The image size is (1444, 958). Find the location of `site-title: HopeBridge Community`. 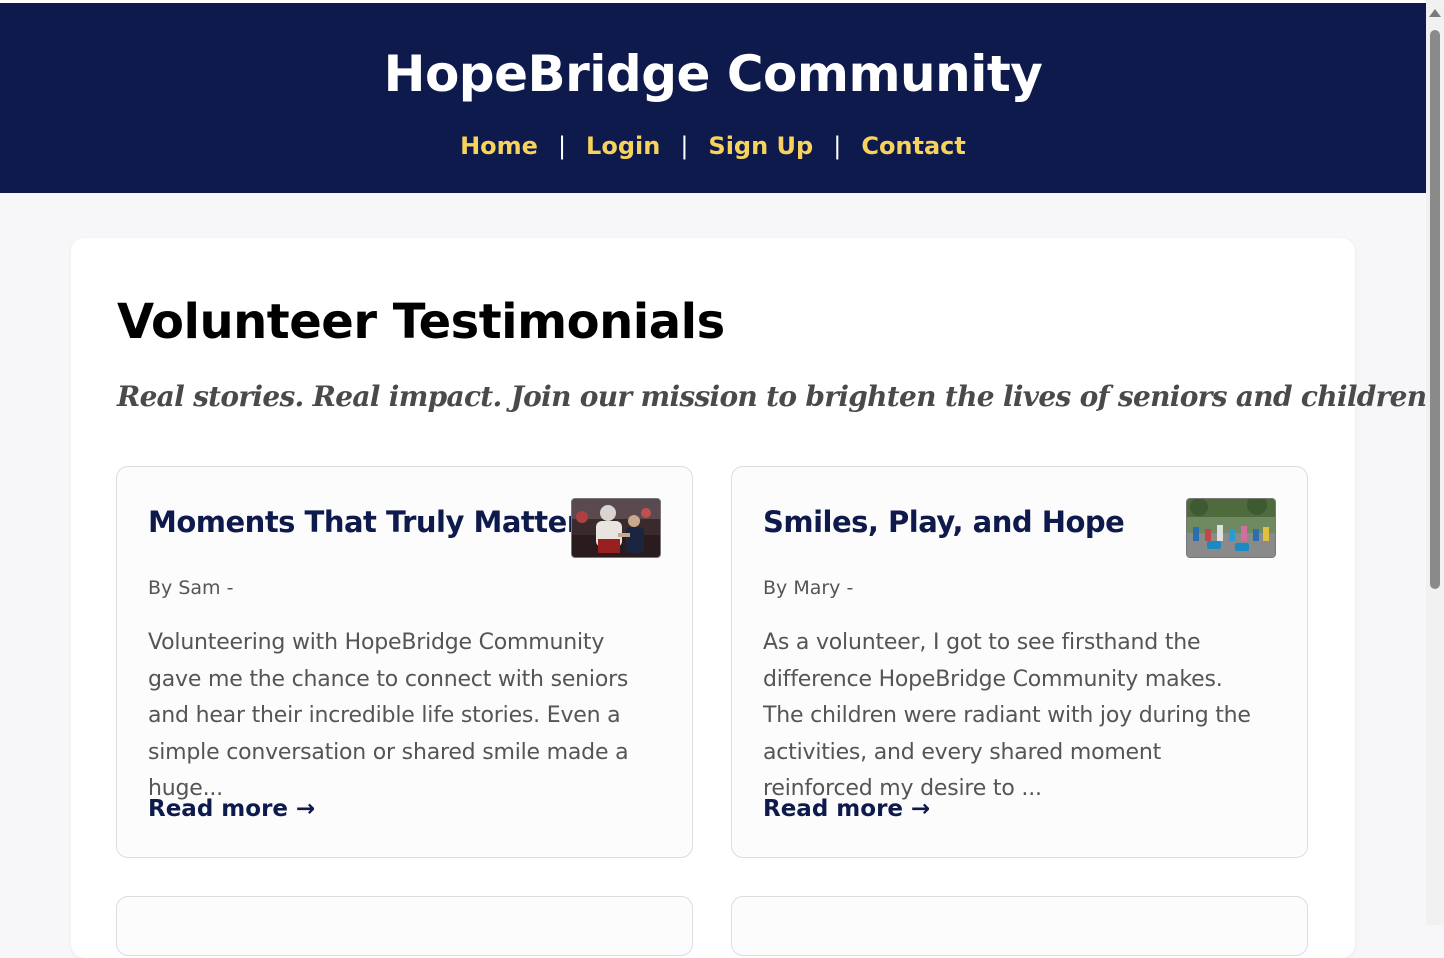

site-title: HopeBridge Community is located at coordinates (713, 74).